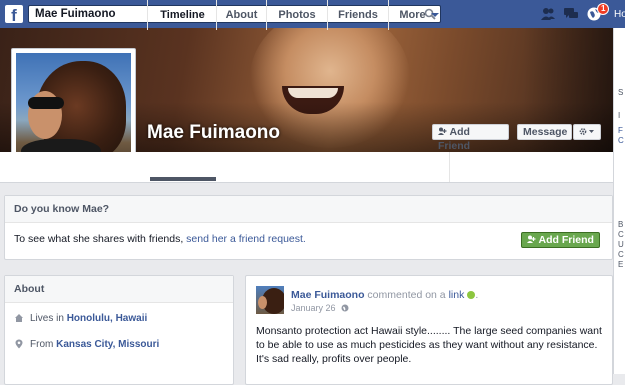  I want to click on add-friend-green-label: Add Friend, so click(566, 240).